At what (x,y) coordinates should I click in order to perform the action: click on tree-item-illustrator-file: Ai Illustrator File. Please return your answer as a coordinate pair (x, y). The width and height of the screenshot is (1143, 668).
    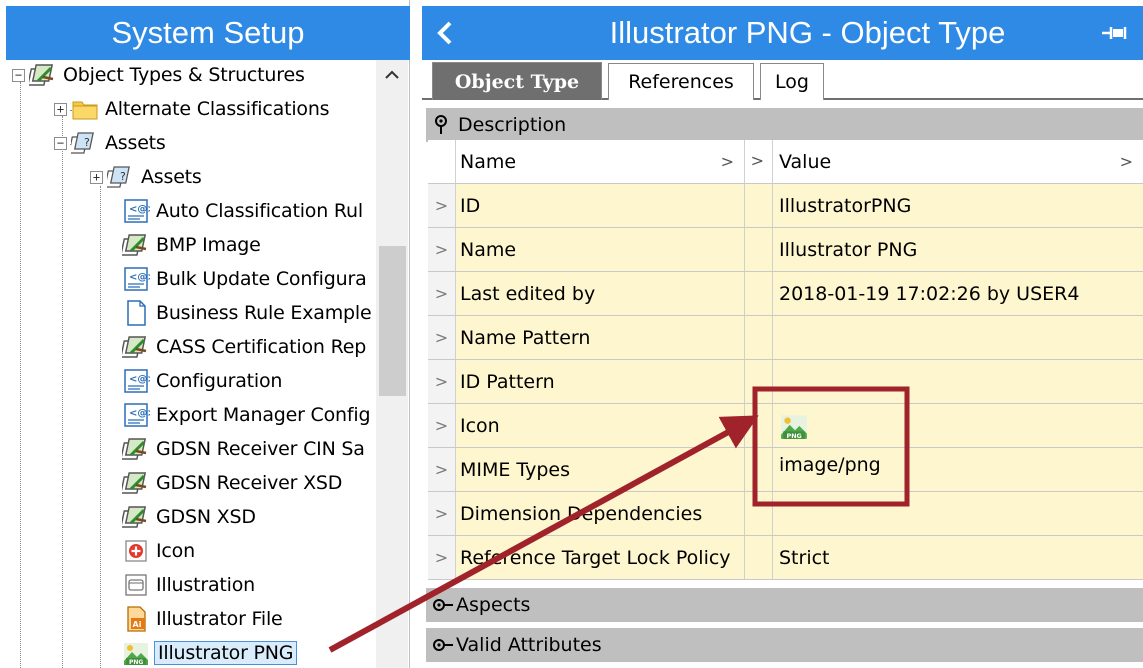
    Looking at the image, I should click on (202, 619).